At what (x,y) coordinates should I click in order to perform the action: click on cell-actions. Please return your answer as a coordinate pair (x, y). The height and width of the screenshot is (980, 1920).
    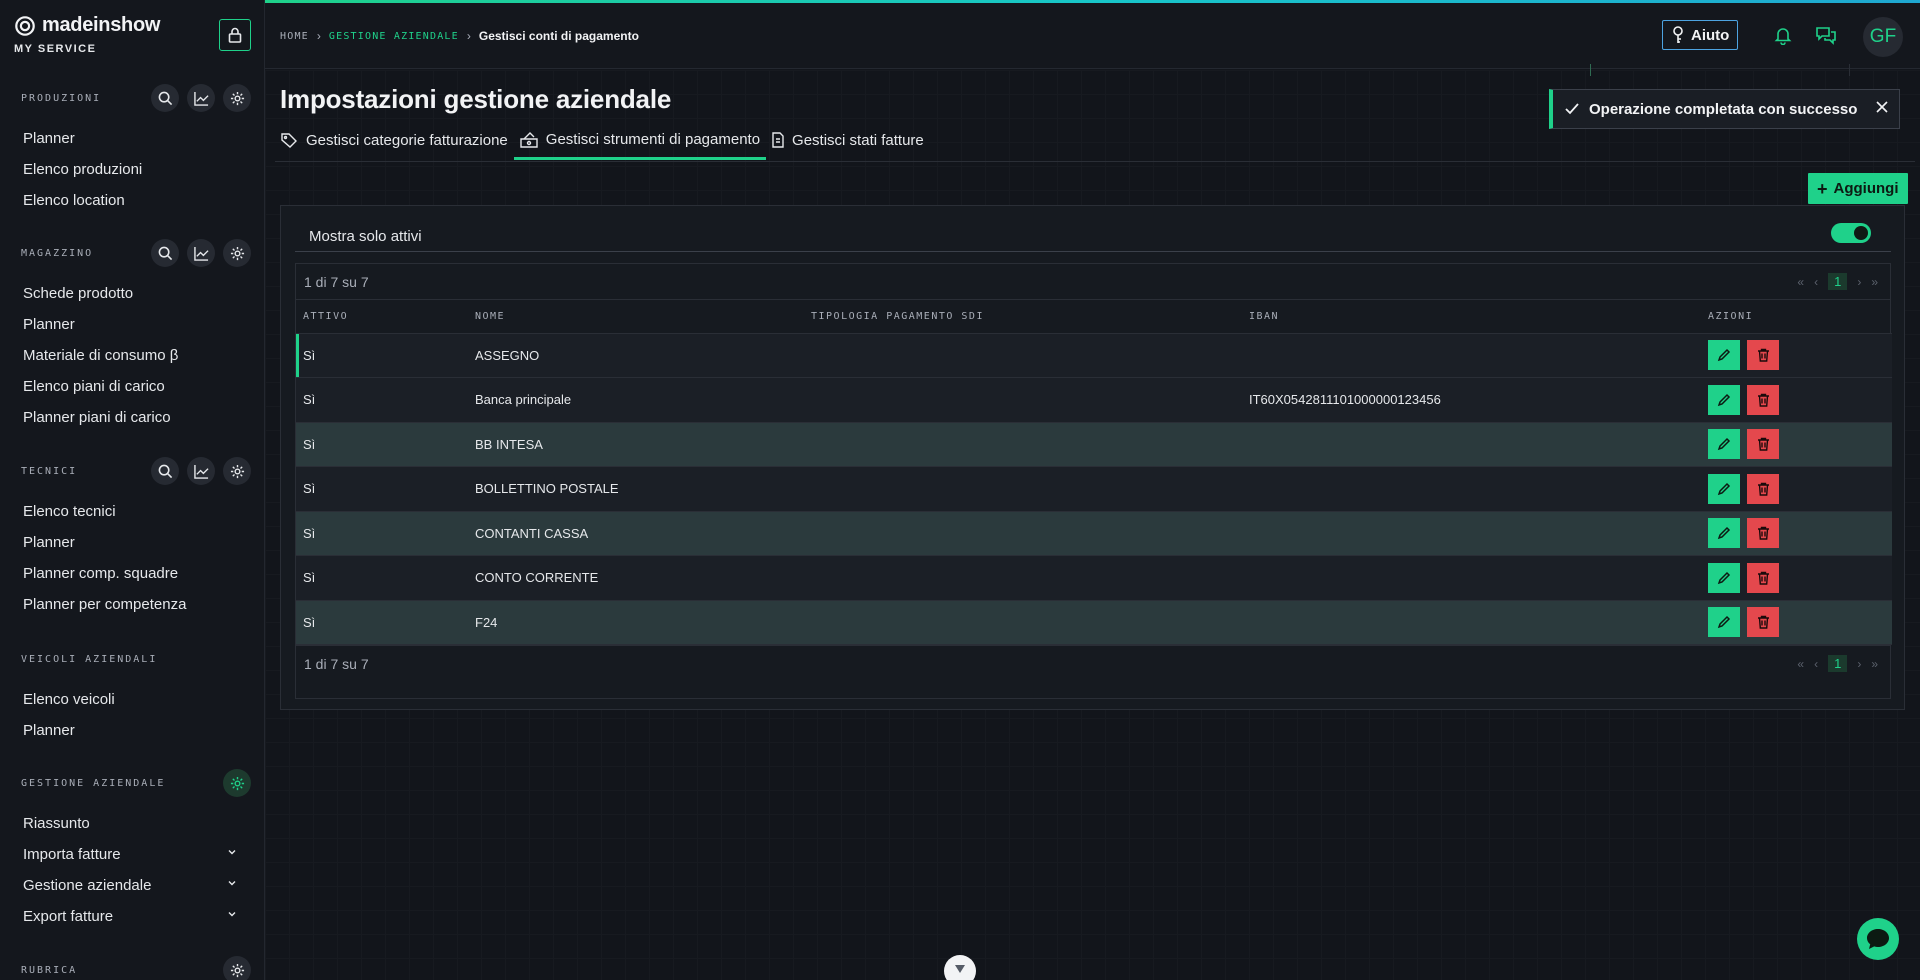
    Looking at the image, I should click on (1796, 355).